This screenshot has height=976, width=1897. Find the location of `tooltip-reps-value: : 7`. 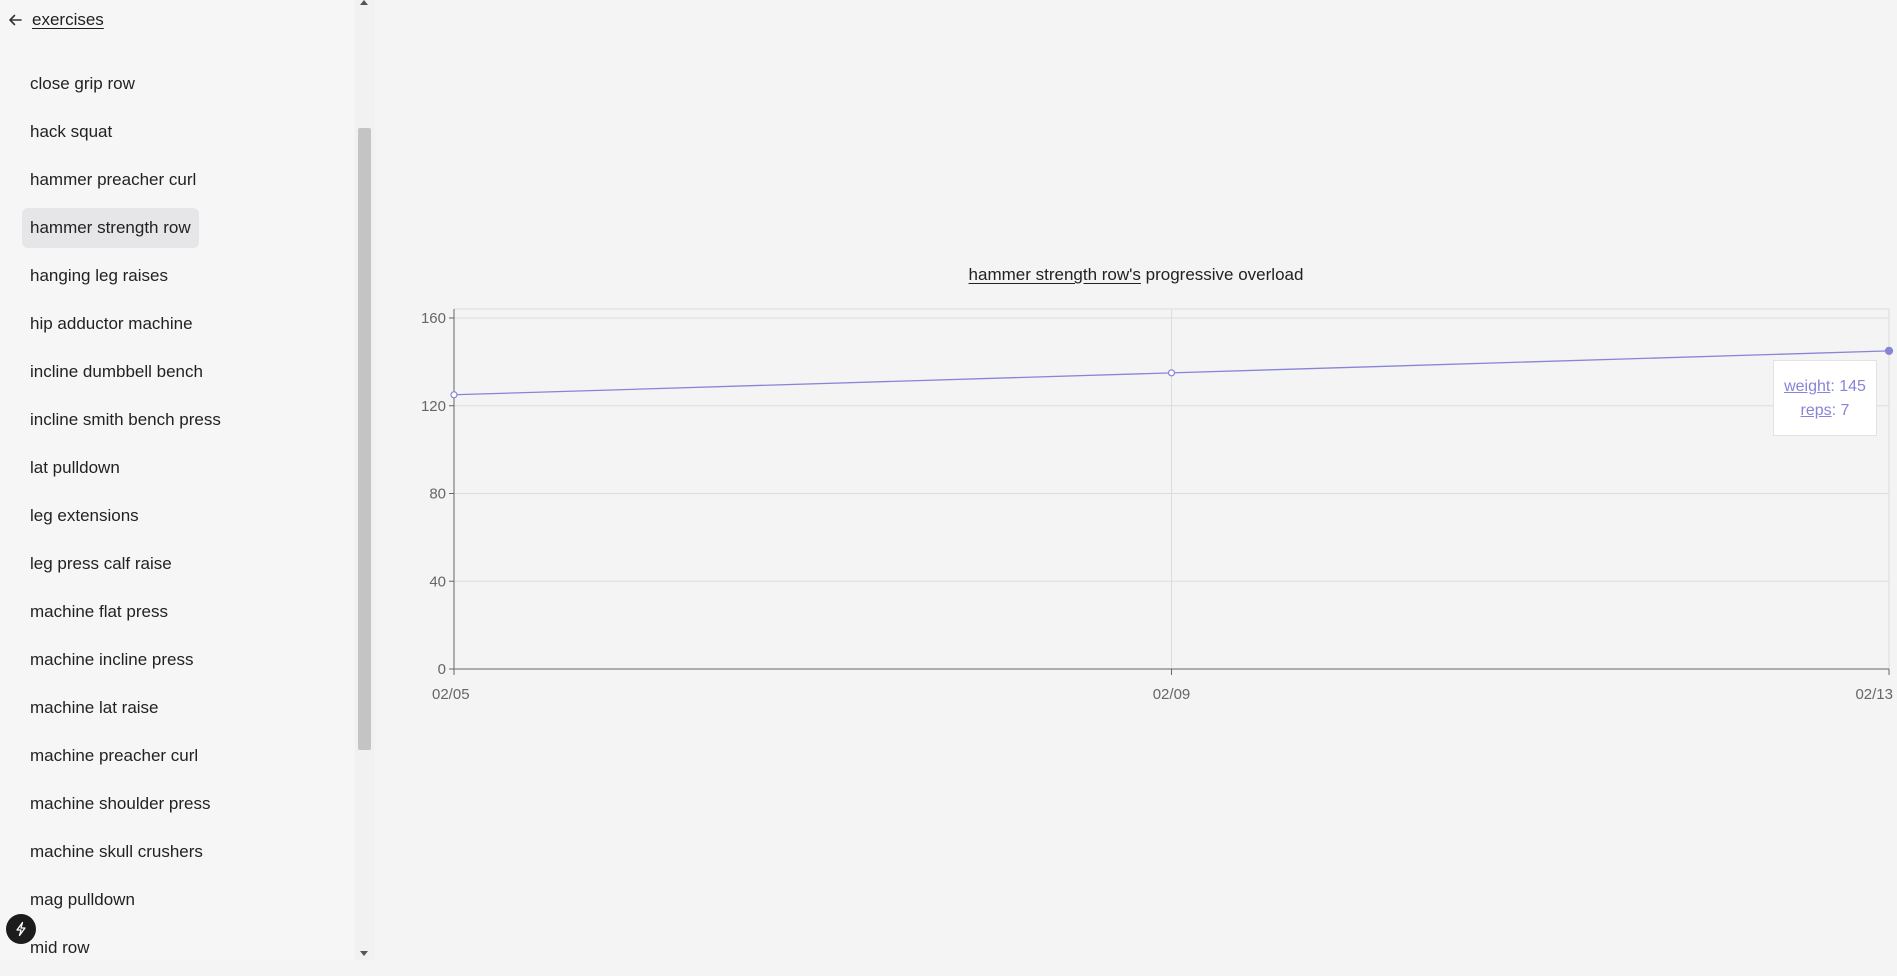

tooltip-reps-value: : 7 is located at coordinates (1840, 410).